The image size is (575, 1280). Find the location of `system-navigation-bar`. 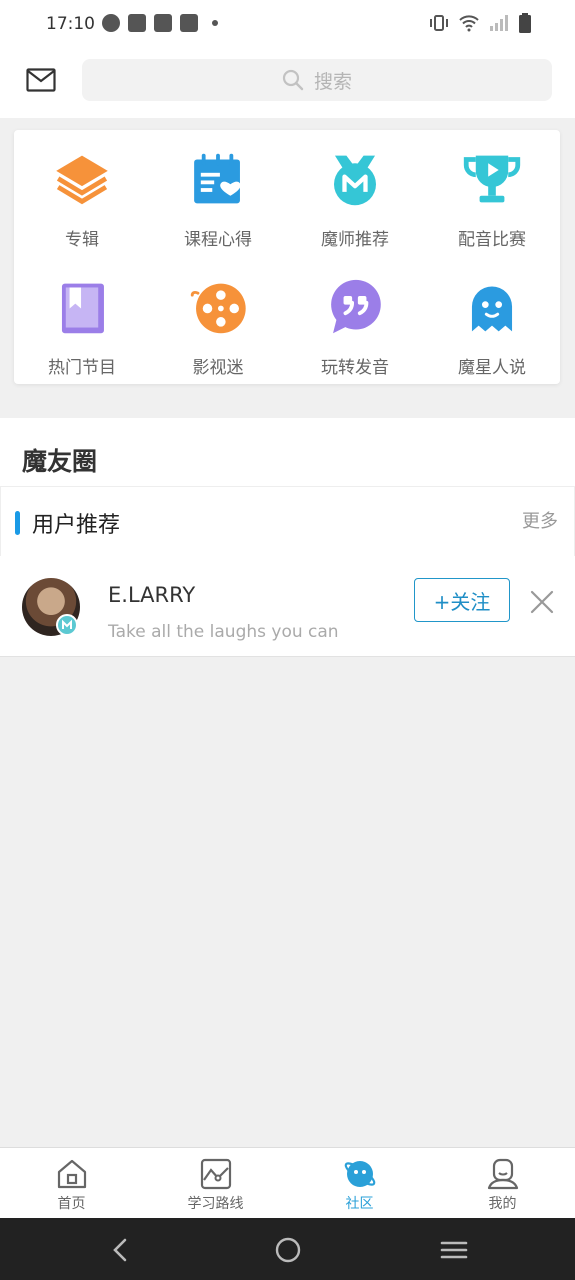

system-navigation-bar is located at coordinates (287, 1249).